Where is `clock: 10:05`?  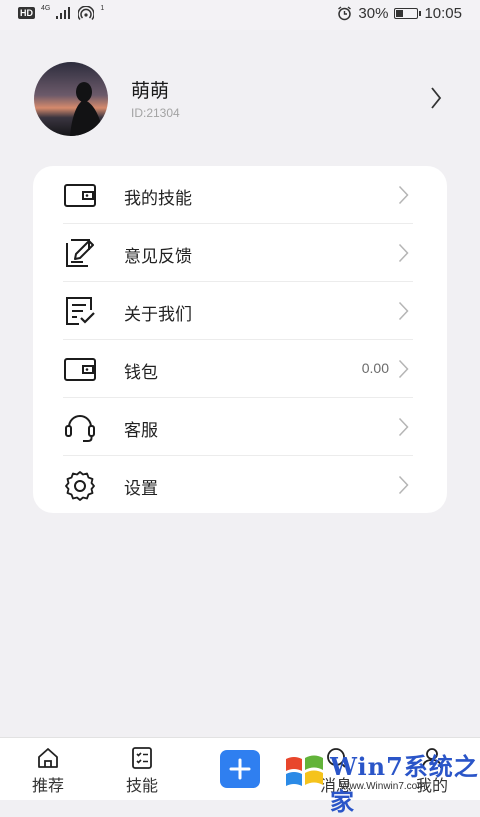 clock: 10:05 is located at coordinates (443, 13).